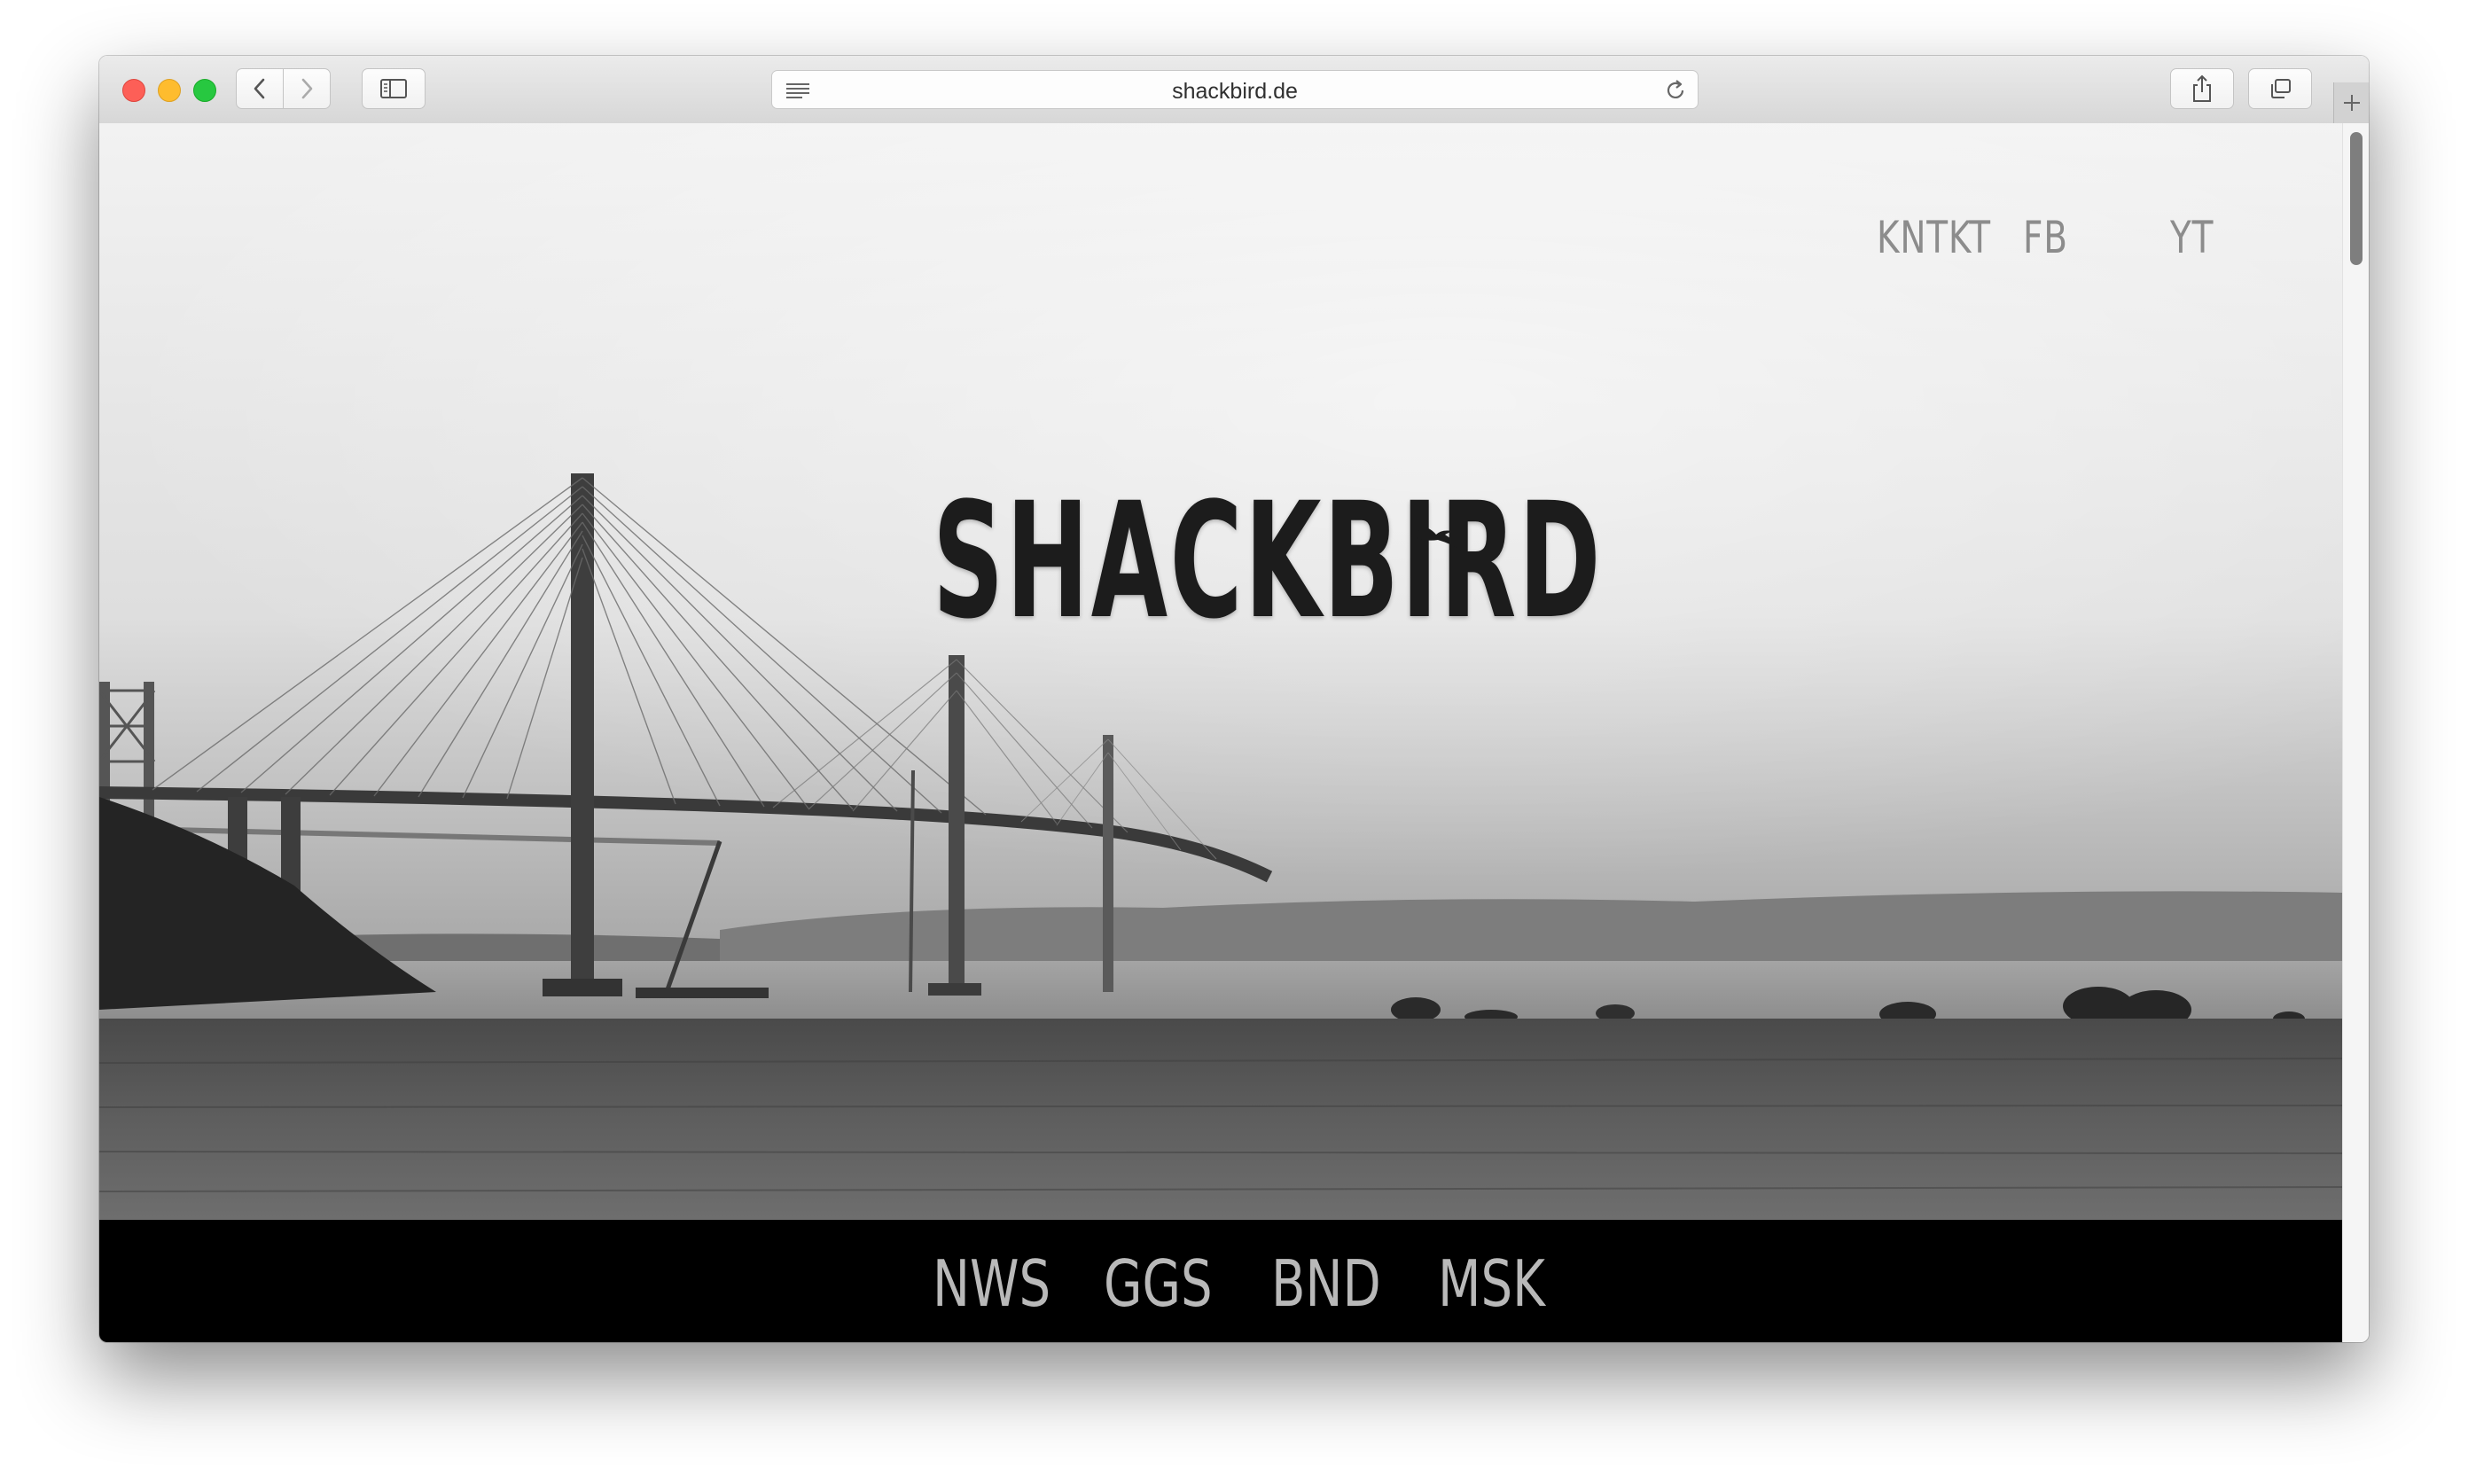 The width and height of the screenshot is (2468, 1484). I want to click on back-chevron-icon, so click(259, 88).